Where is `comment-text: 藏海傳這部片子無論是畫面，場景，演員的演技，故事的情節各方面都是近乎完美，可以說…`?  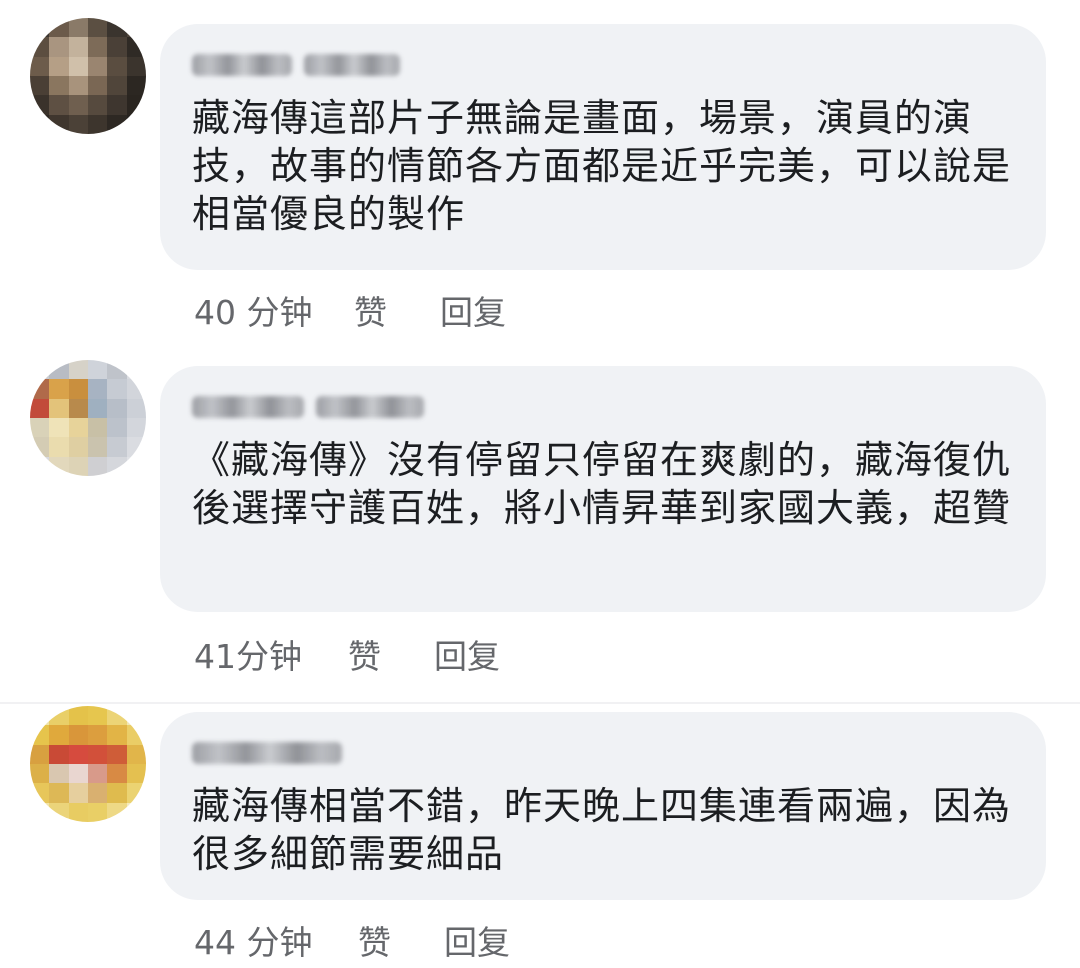
comment-text: 藏海傳這部片子無論是畫面，場景，演員的演技，故事的情節各方面都是近乎完美，可以說… is located at coordinates (602, 166).